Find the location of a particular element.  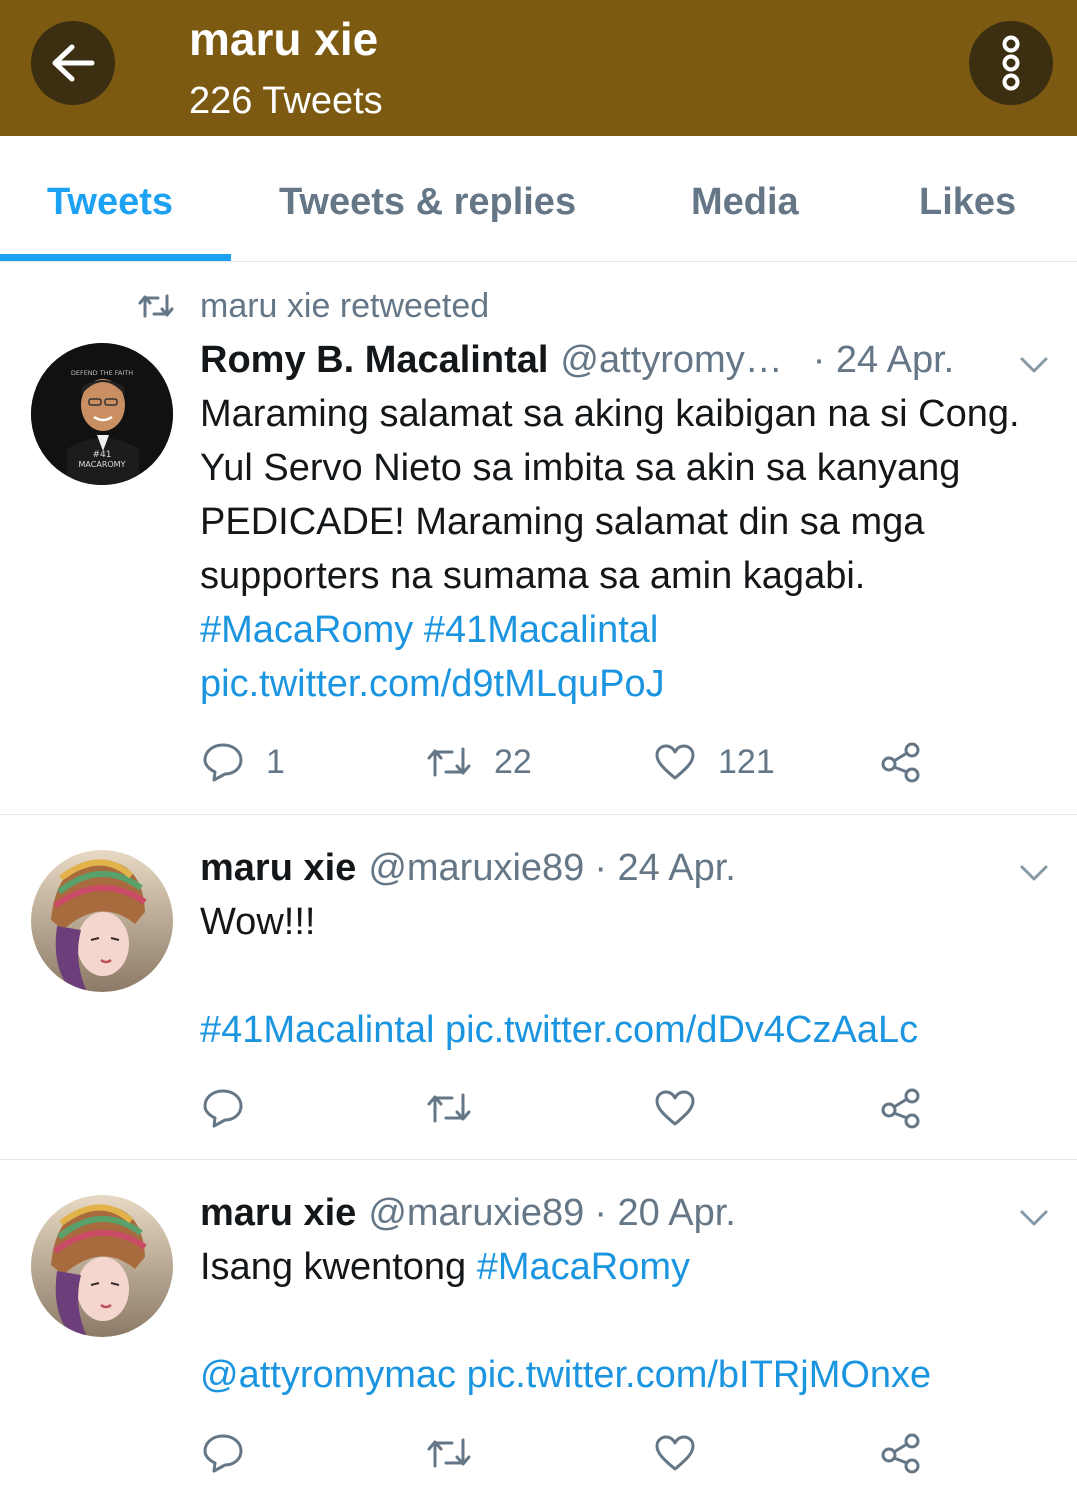

reply-button: 1 is located at coordinates (243, 762).